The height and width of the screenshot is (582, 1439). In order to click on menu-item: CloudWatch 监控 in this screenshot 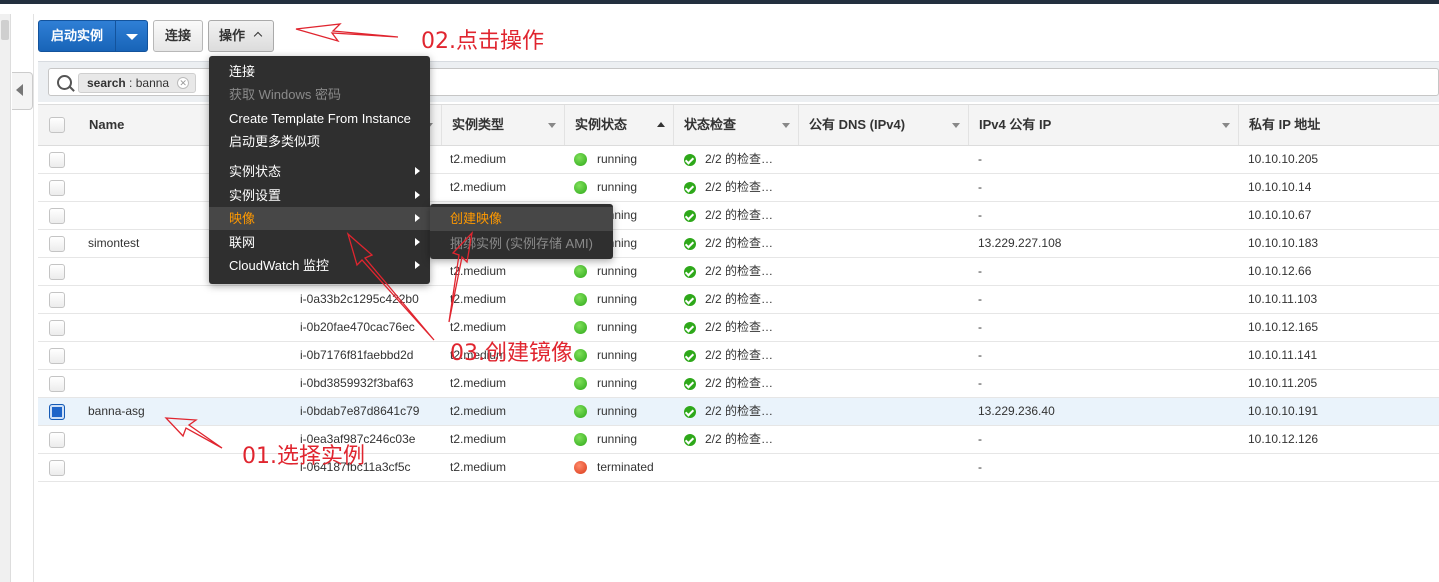, I will do `click(319, 265)`.